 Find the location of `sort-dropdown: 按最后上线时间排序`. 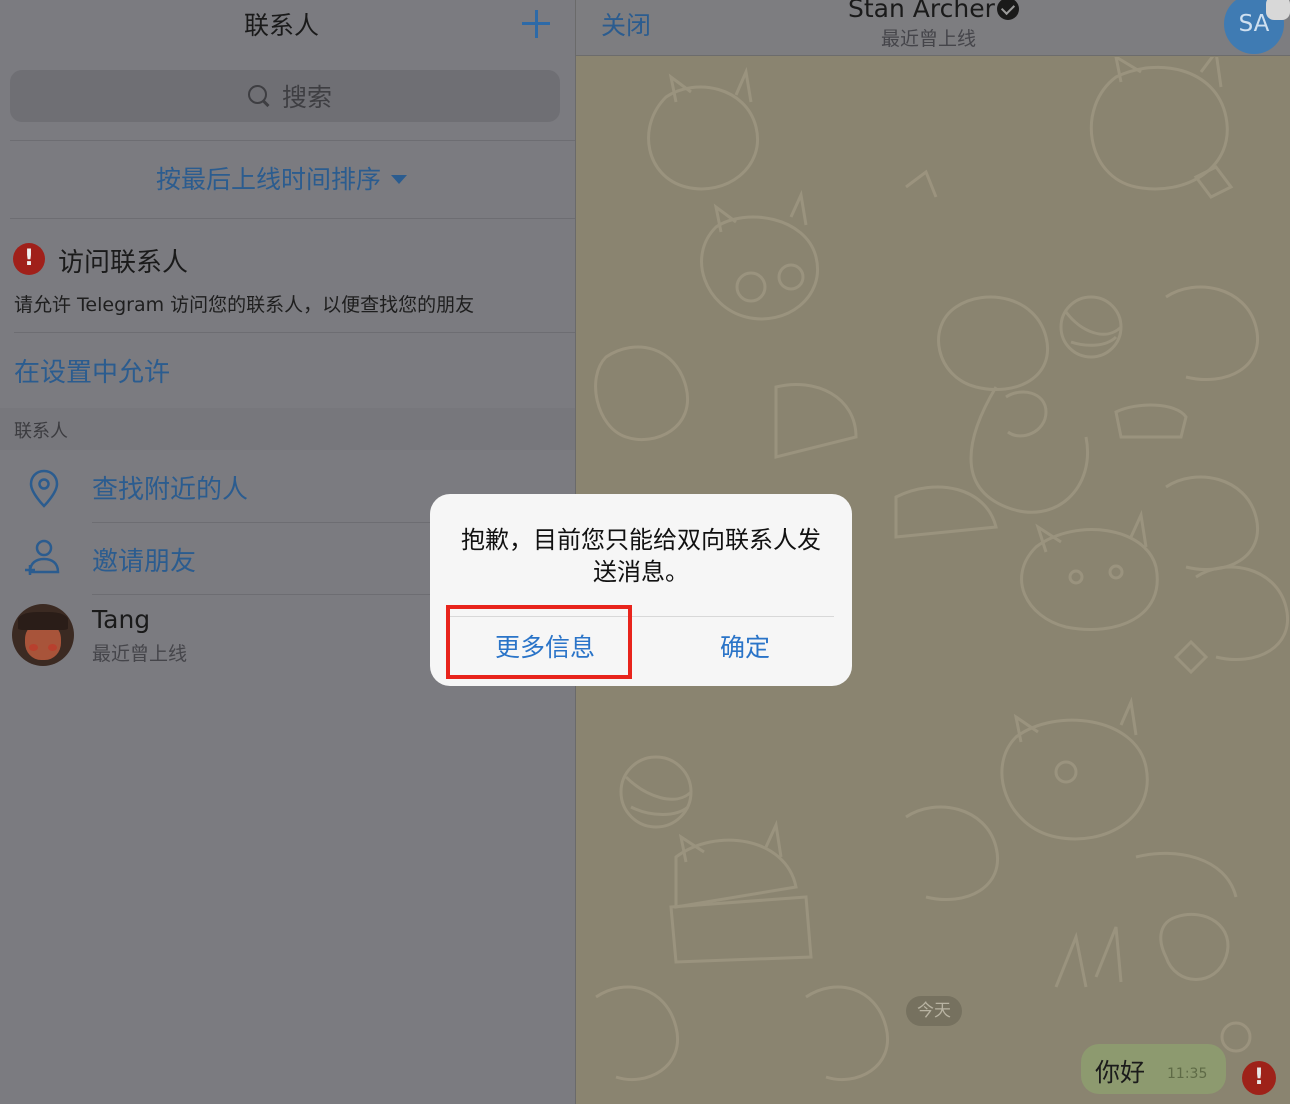

sort-dropdown: 按最后上线时间排序 is located at coordinates (281, 178).